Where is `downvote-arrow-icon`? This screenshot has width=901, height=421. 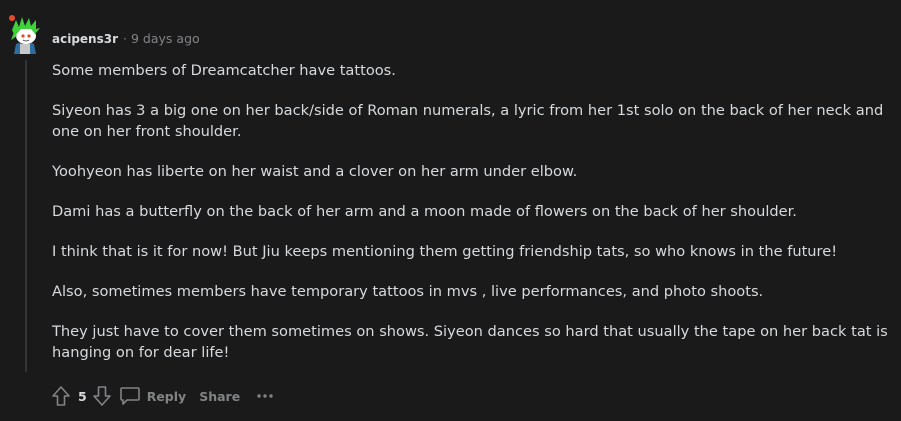
downvote-arrow-icon is located at coordinates (101, 396).